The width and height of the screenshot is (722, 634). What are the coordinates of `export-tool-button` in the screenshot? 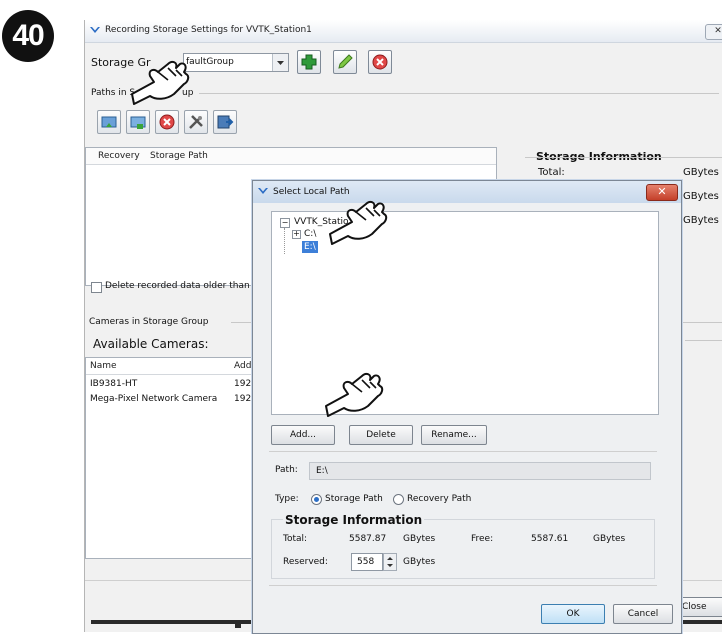 It's located at (225, 122).